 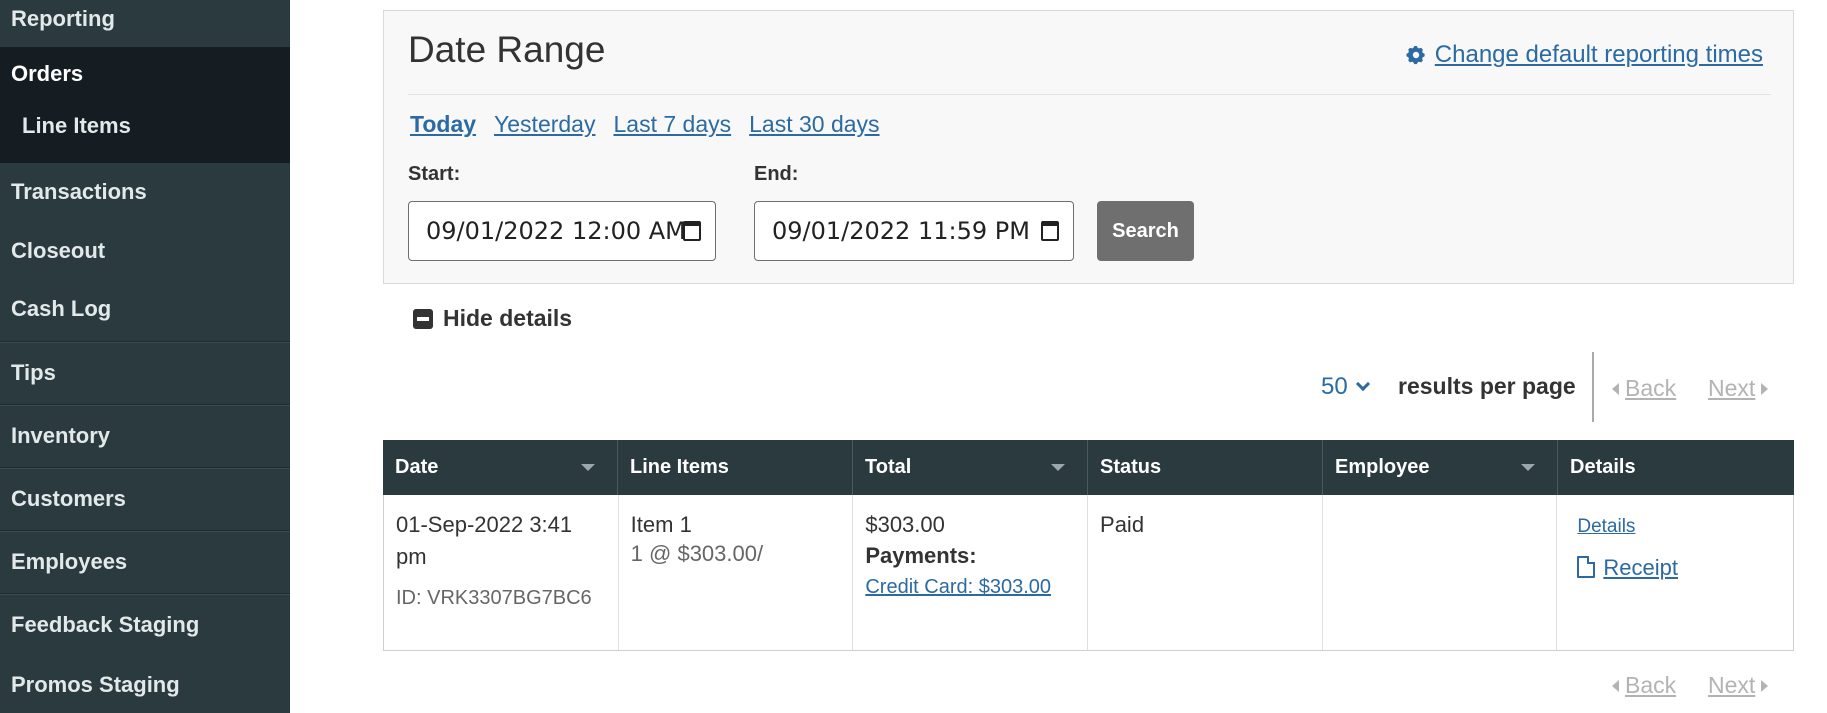 I want to click on sidebar-item-label: Reporting, so click(x=63, y=18).